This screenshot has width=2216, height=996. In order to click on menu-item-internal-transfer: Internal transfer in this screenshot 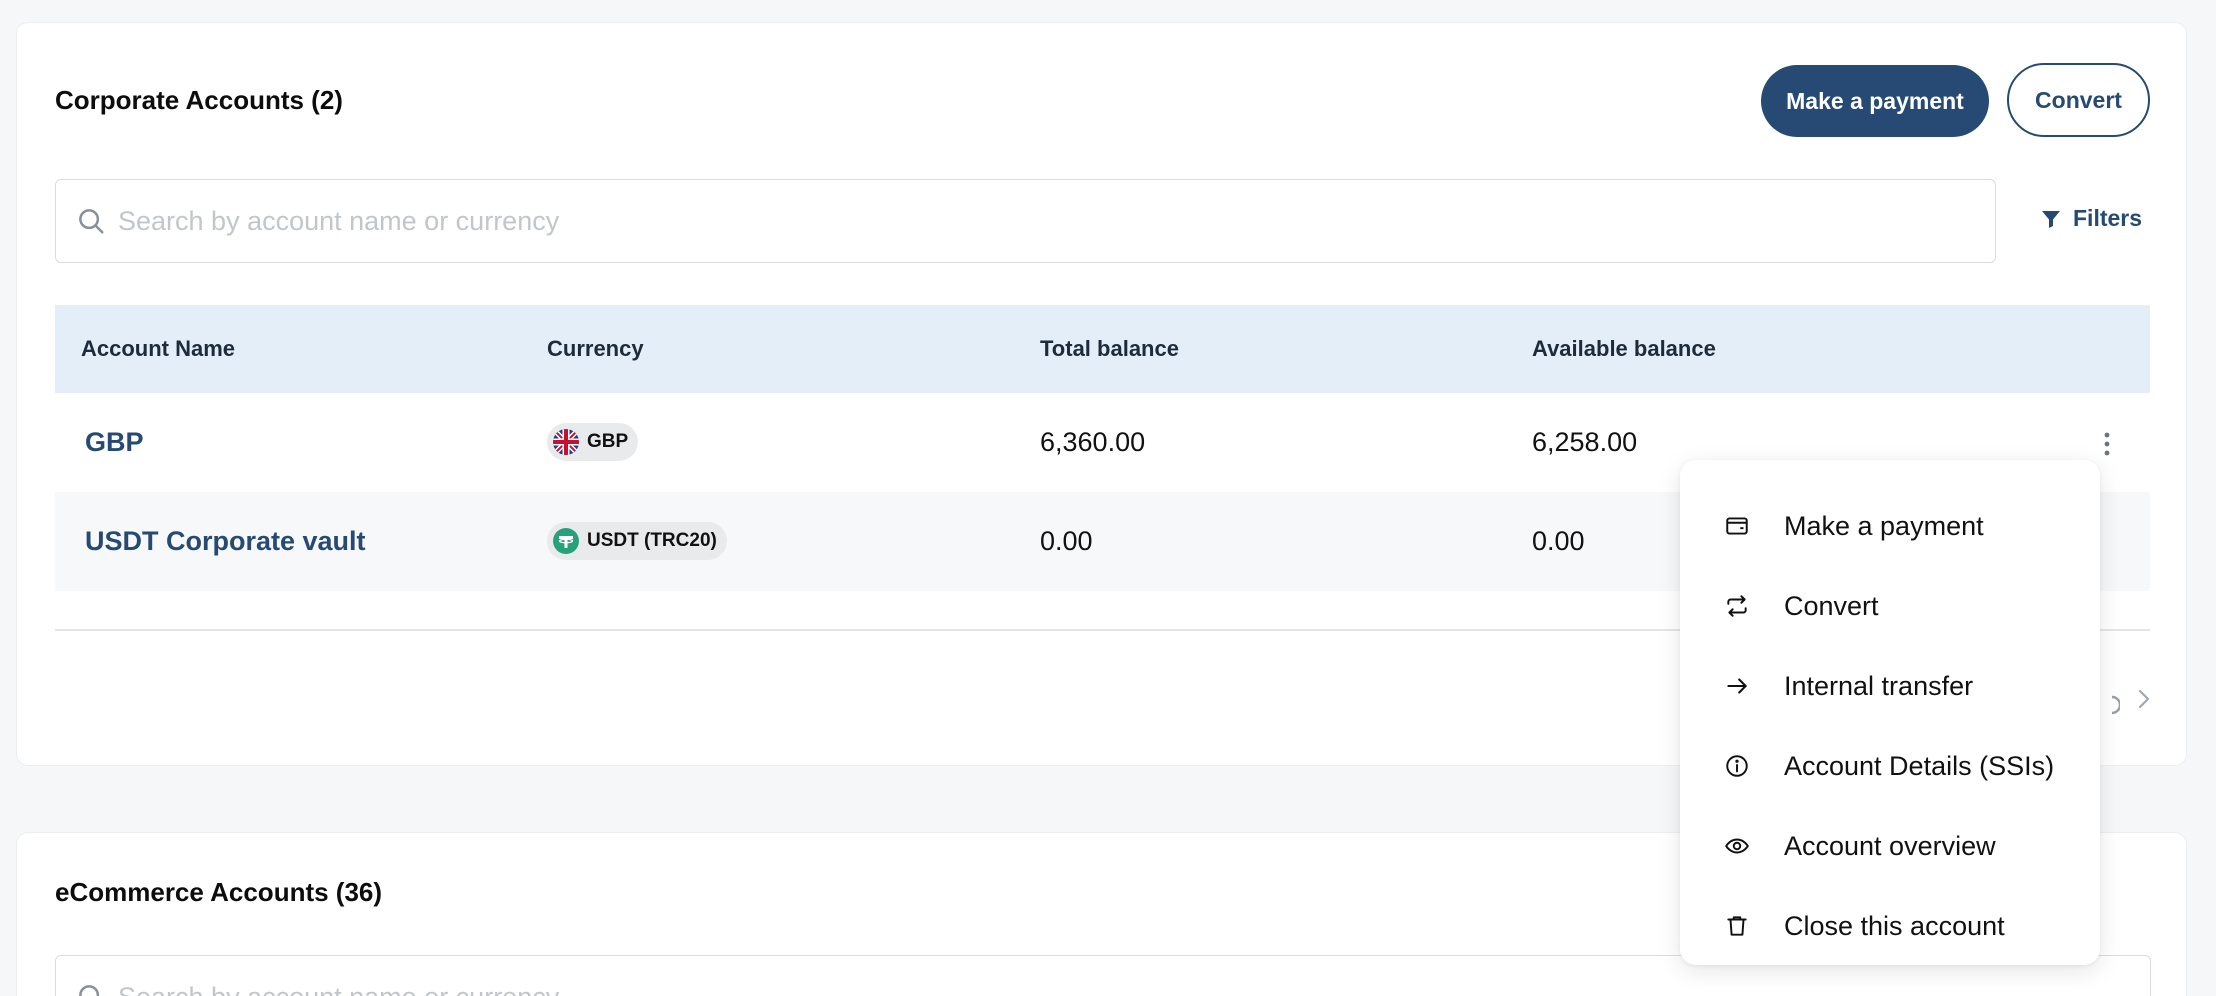, I will do `click(1890, 686)`.